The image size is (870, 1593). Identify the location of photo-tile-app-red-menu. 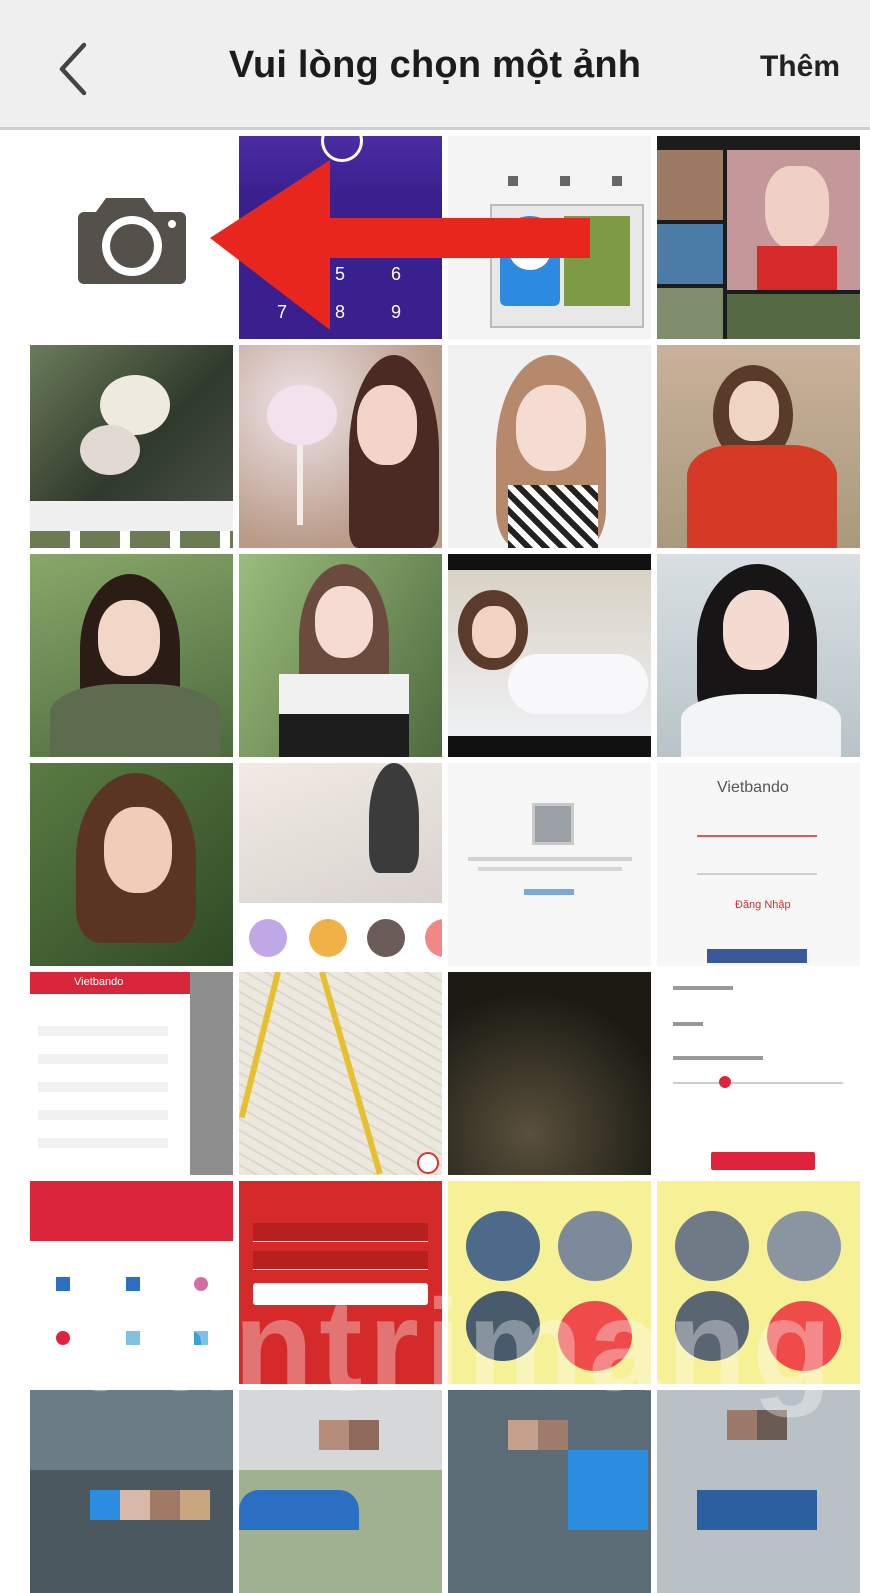
(131, 1282).